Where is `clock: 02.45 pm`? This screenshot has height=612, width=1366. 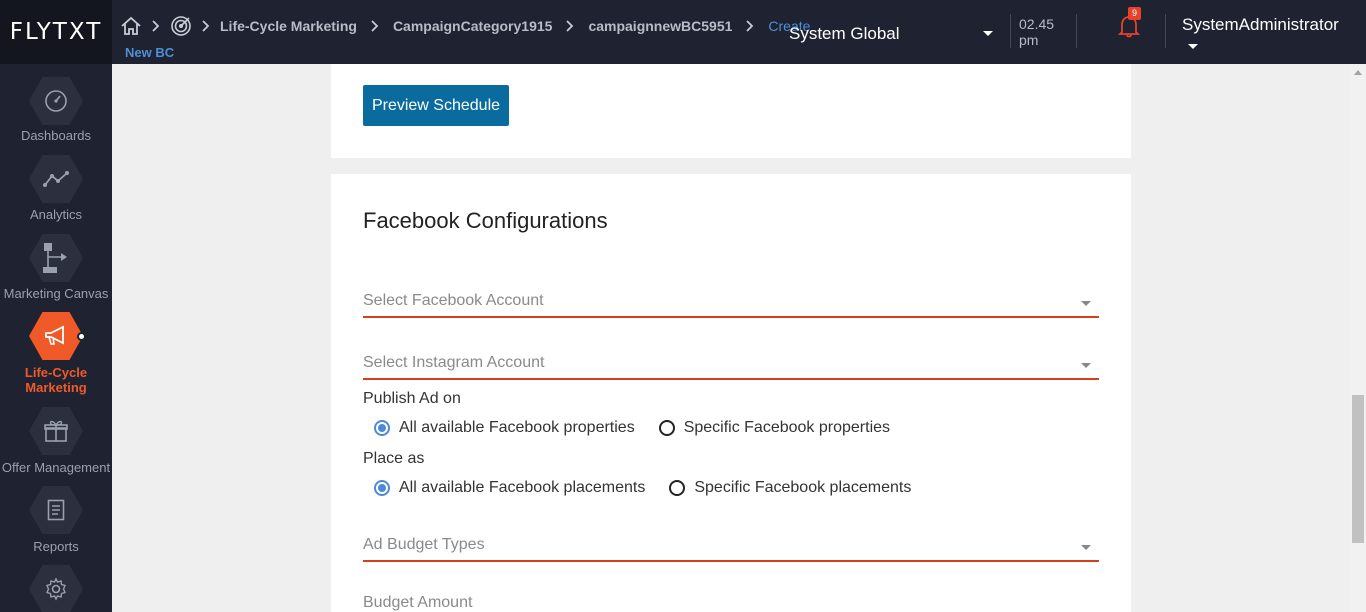
clock: 02.45 pm is located at coordinates (1037, 32).